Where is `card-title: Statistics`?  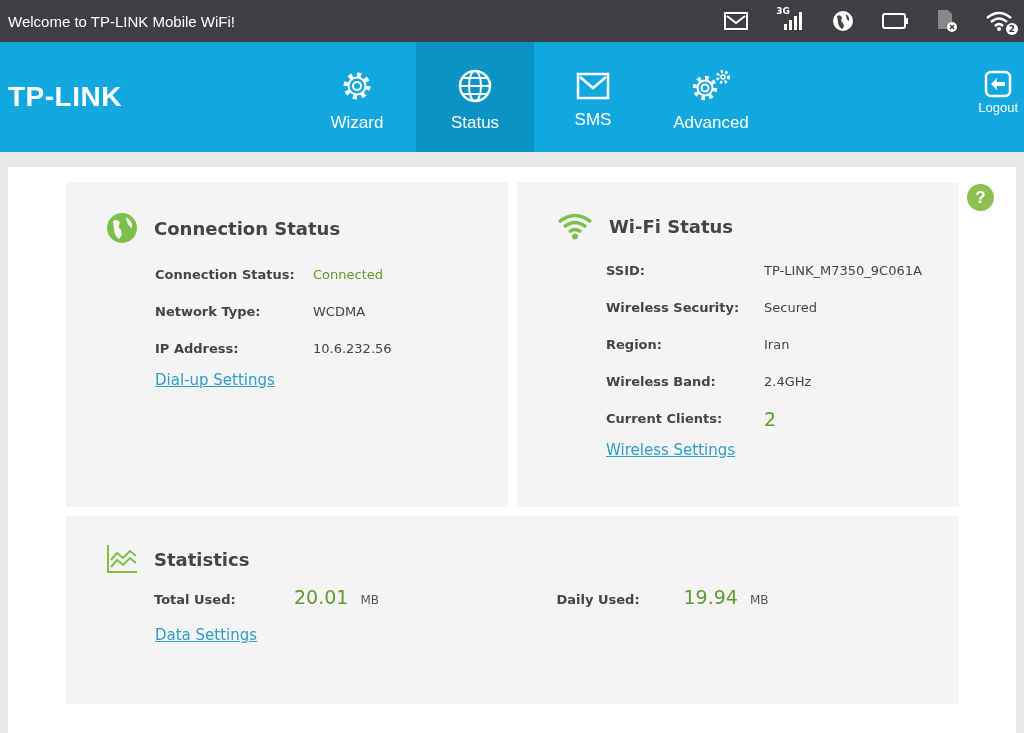 card-title: Statistics is located at coordinates (202, 559).